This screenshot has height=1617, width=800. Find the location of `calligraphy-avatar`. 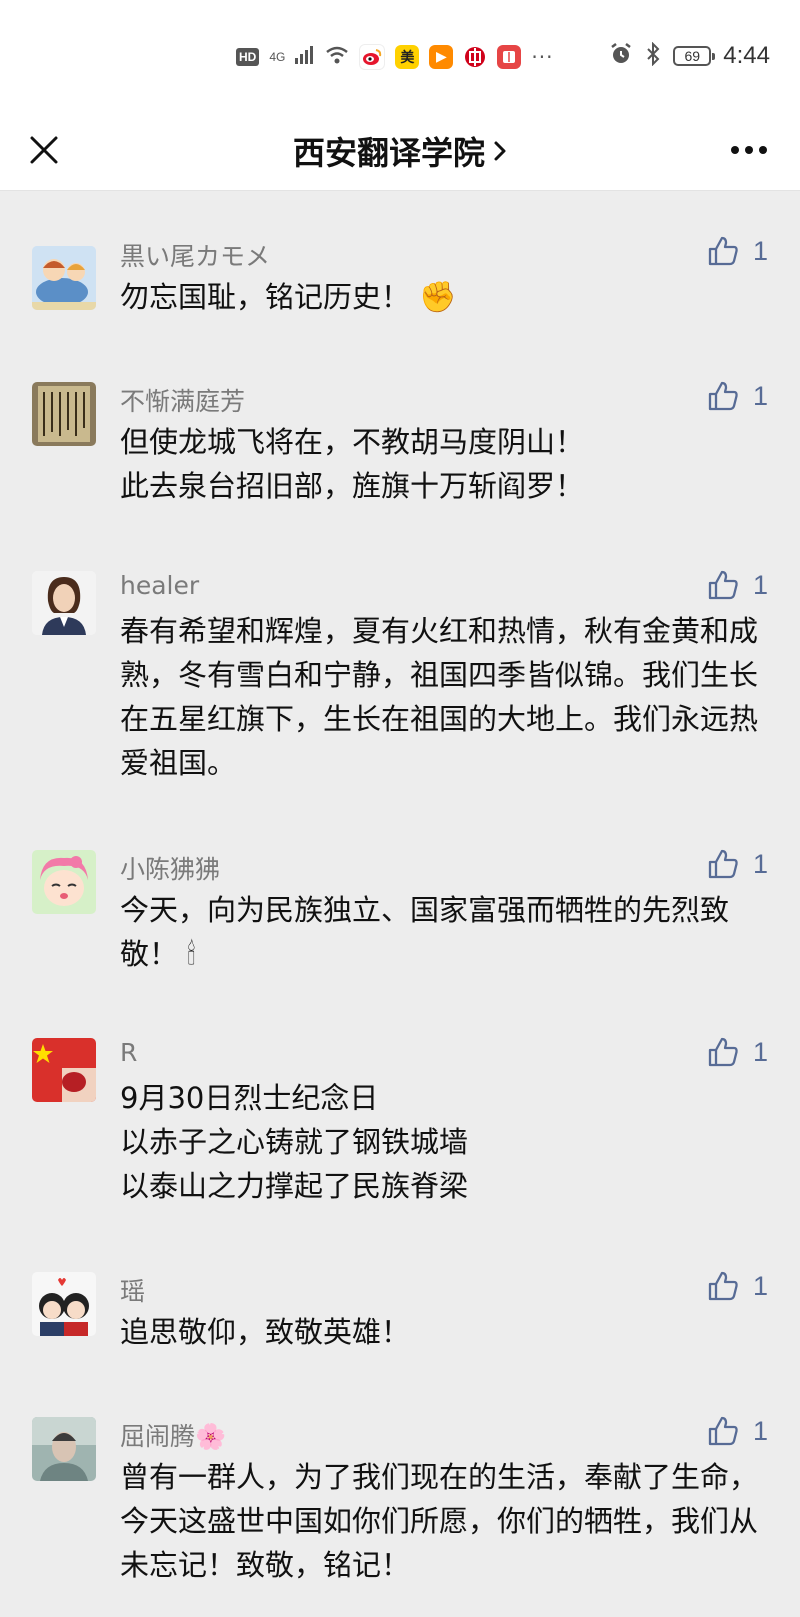

calligraphy-avatar is located at coordinates (64, 414).